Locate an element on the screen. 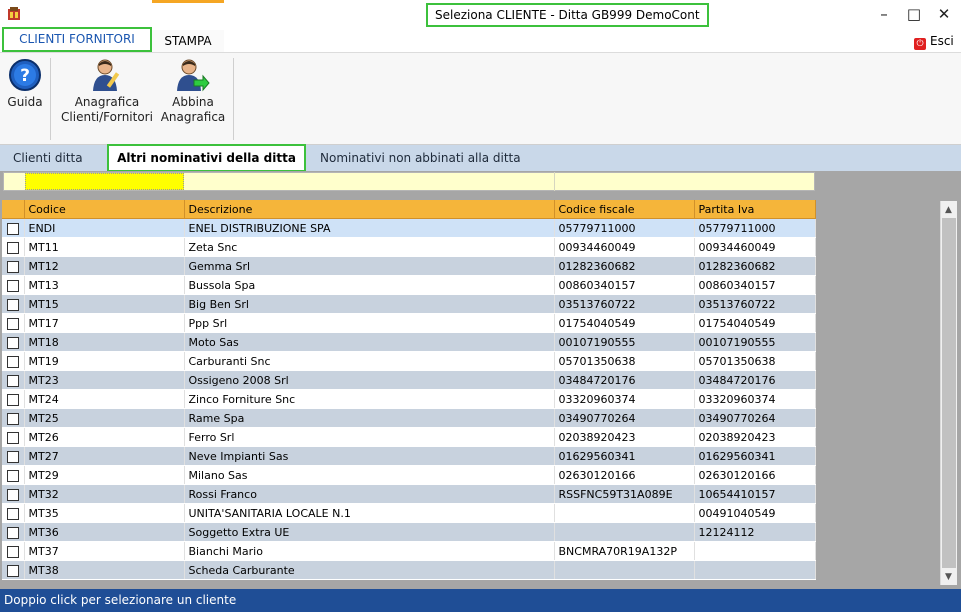  header-descrizione: Descrizione is located at coordinates (369, 209).